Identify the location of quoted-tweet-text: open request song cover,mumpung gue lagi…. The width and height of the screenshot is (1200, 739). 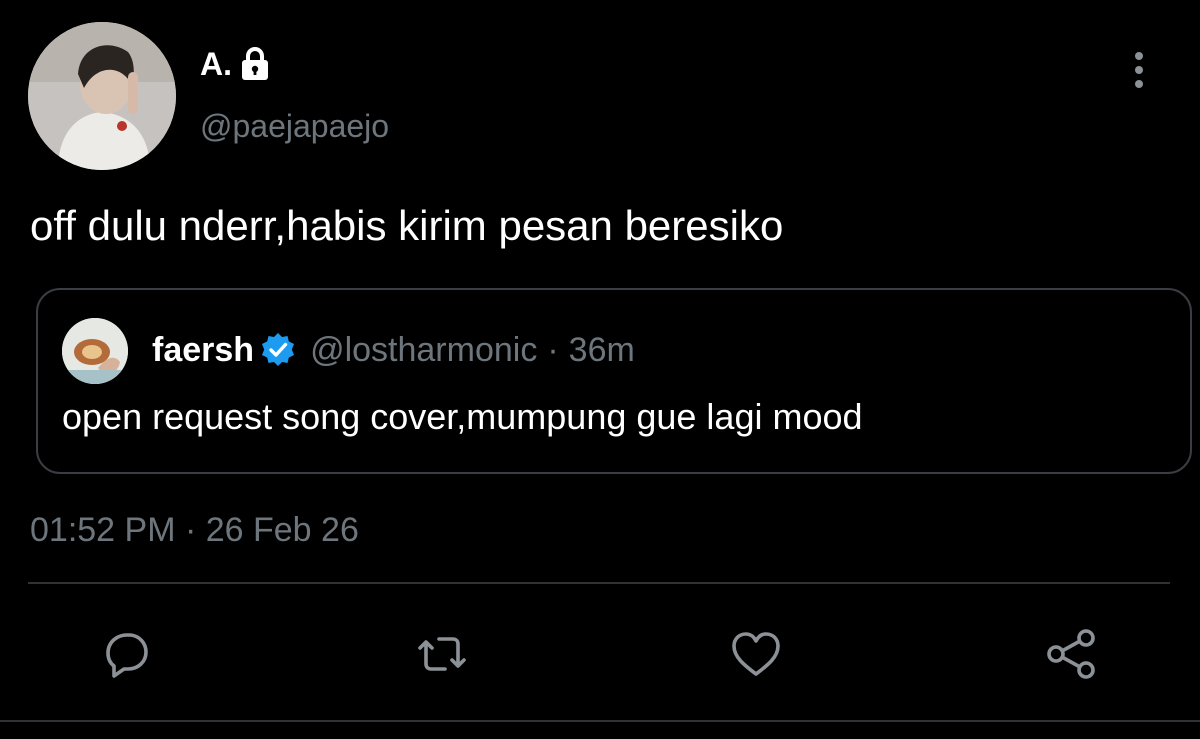
(462, 416).